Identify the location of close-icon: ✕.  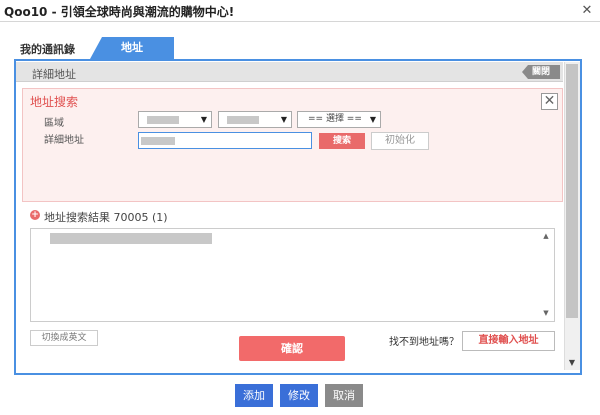
(587, 11).